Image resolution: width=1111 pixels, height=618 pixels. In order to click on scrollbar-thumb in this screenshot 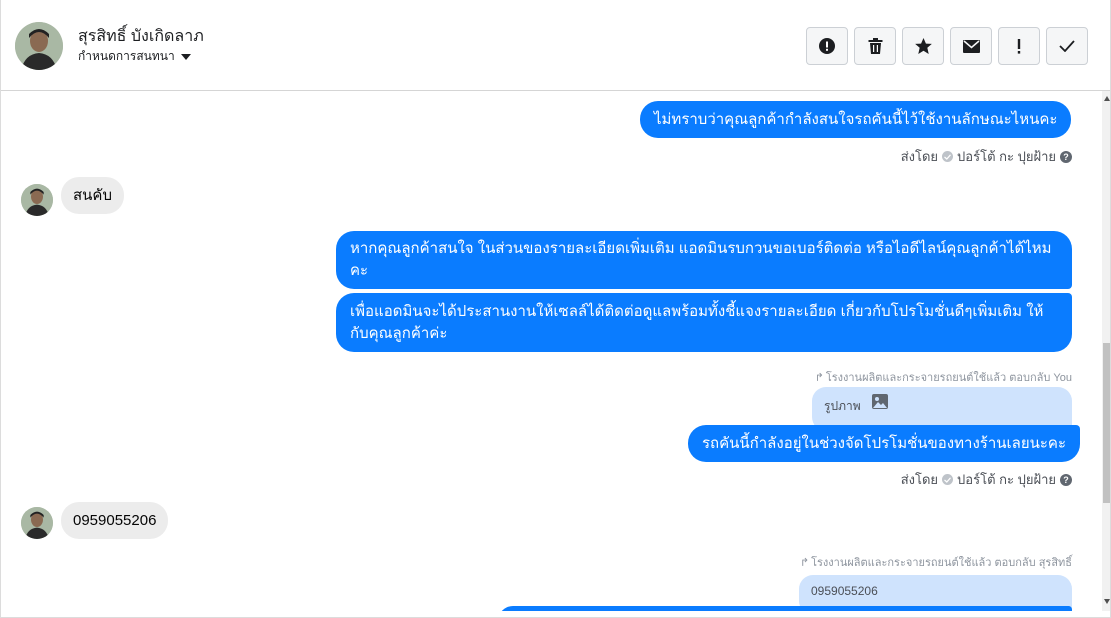, I will do `click(1106, 423)`.